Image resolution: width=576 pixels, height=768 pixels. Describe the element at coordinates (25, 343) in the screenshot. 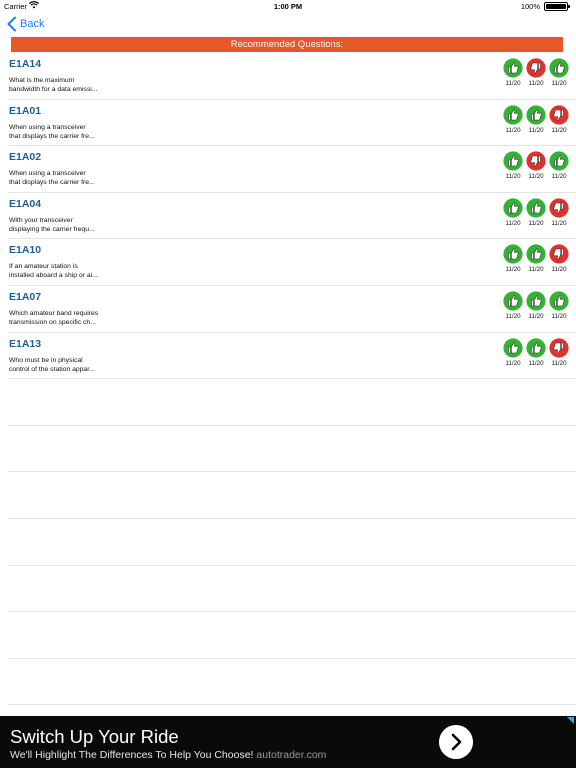

I see `question-code: E1A13` at that location.